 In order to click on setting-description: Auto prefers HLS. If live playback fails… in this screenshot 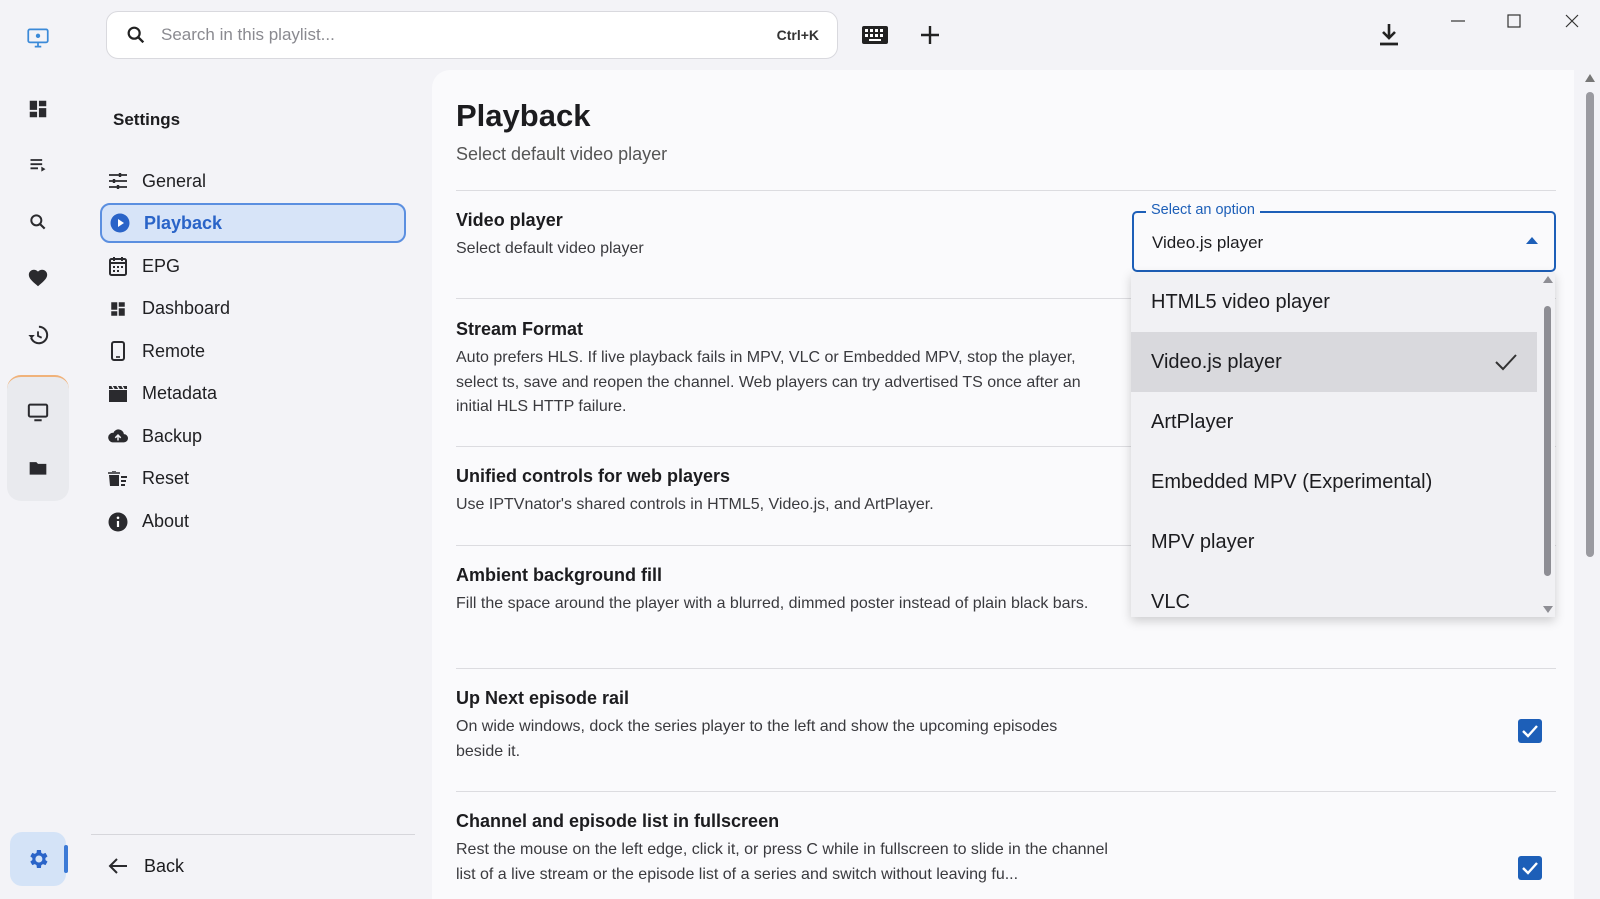, I will do `click(768, 382)`.